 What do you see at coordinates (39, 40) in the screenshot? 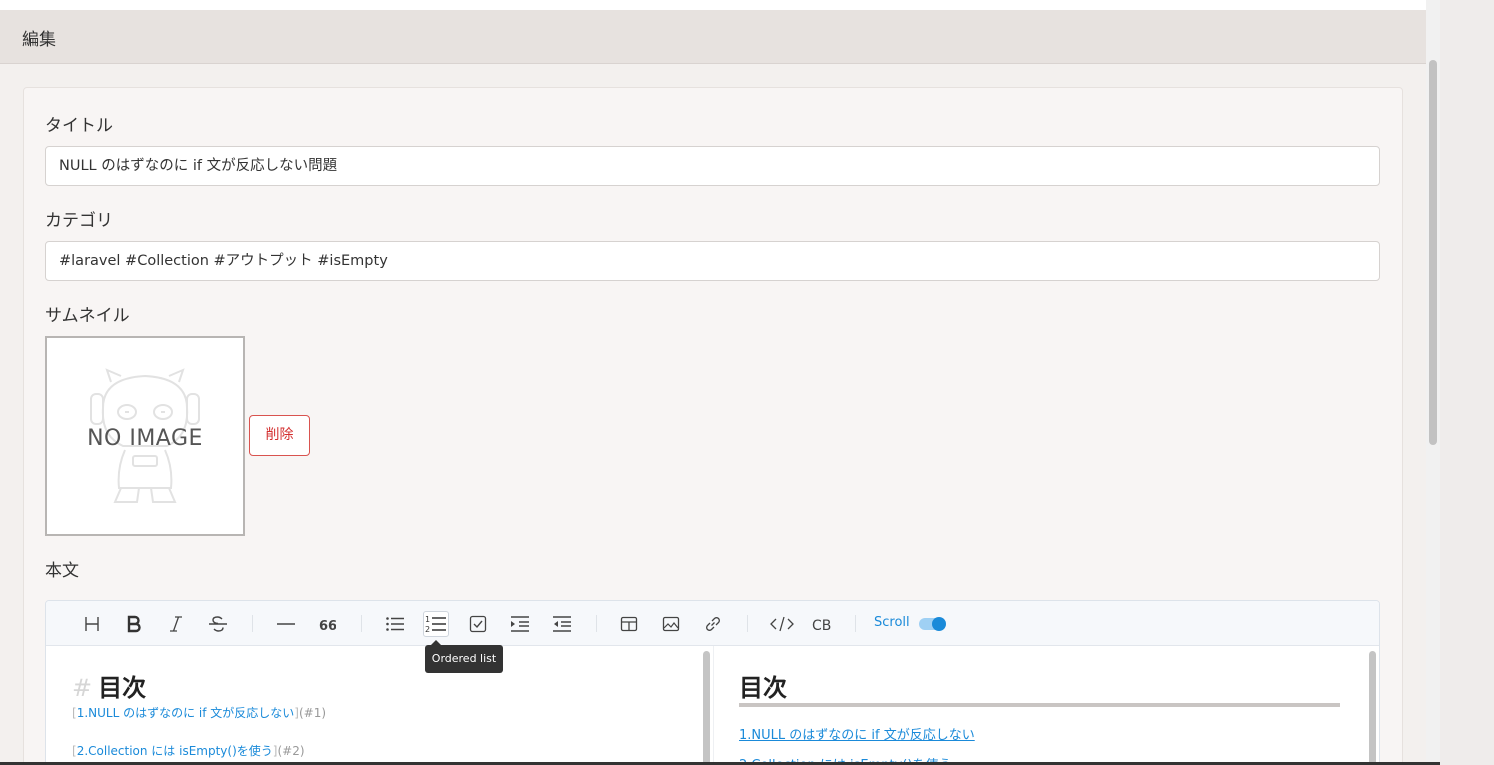
I see `page-title: 編集` at bounding box center [39, 40].